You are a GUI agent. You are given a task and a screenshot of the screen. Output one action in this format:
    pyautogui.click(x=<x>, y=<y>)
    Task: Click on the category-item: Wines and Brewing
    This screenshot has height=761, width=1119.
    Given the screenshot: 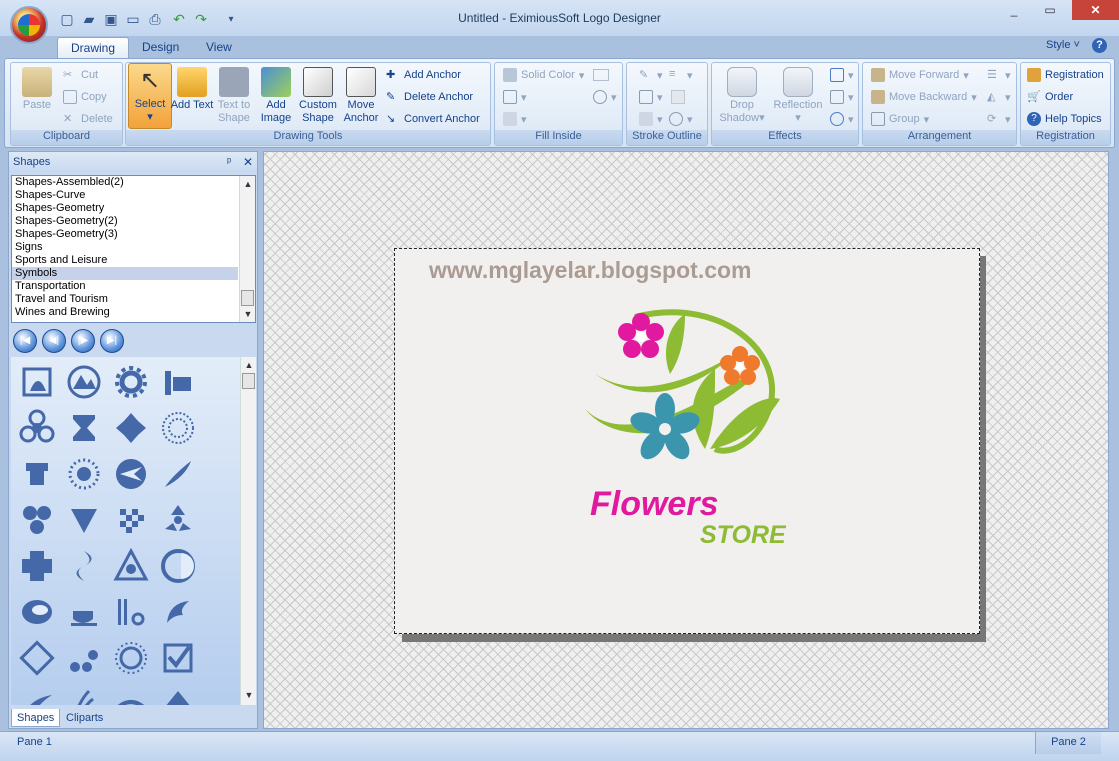 What is the action you would take?
    pyautogui.click(x=125, y=312)
    